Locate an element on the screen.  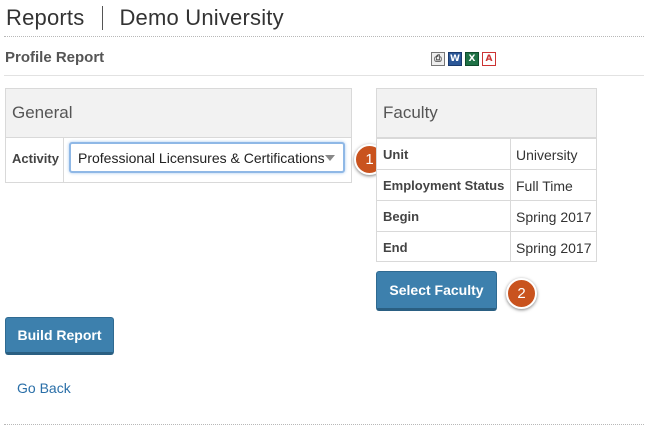
faculty-row-begin: Begin Spring 2017 is located at coordinates (486, 215).